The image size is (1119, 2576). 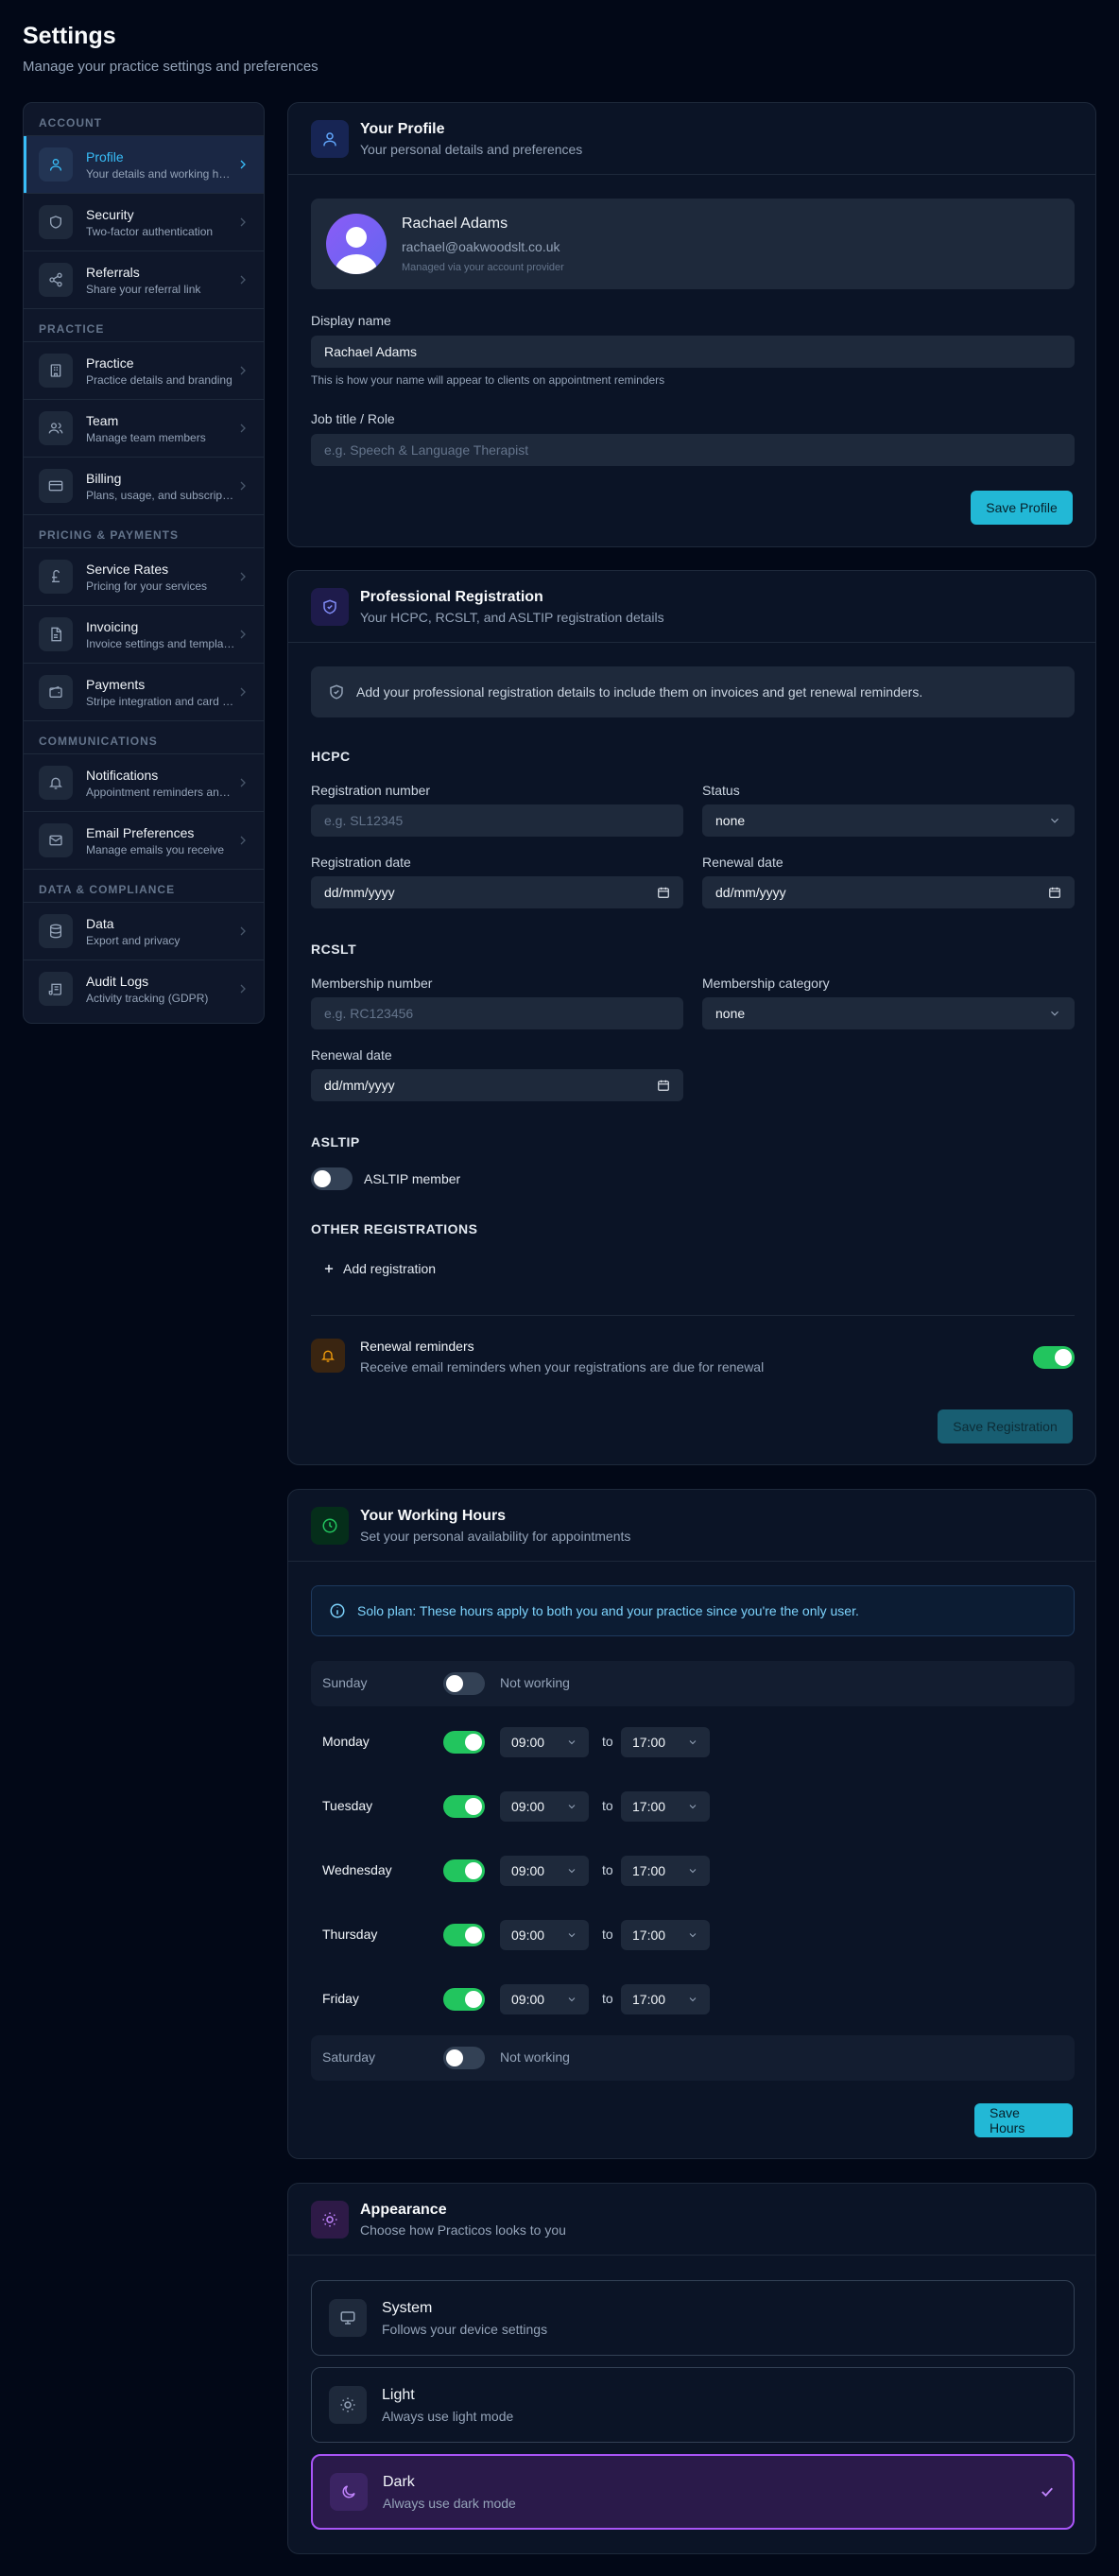 I want to click on wednesday-end-select: 17:00, so click(x=665, y=1871).